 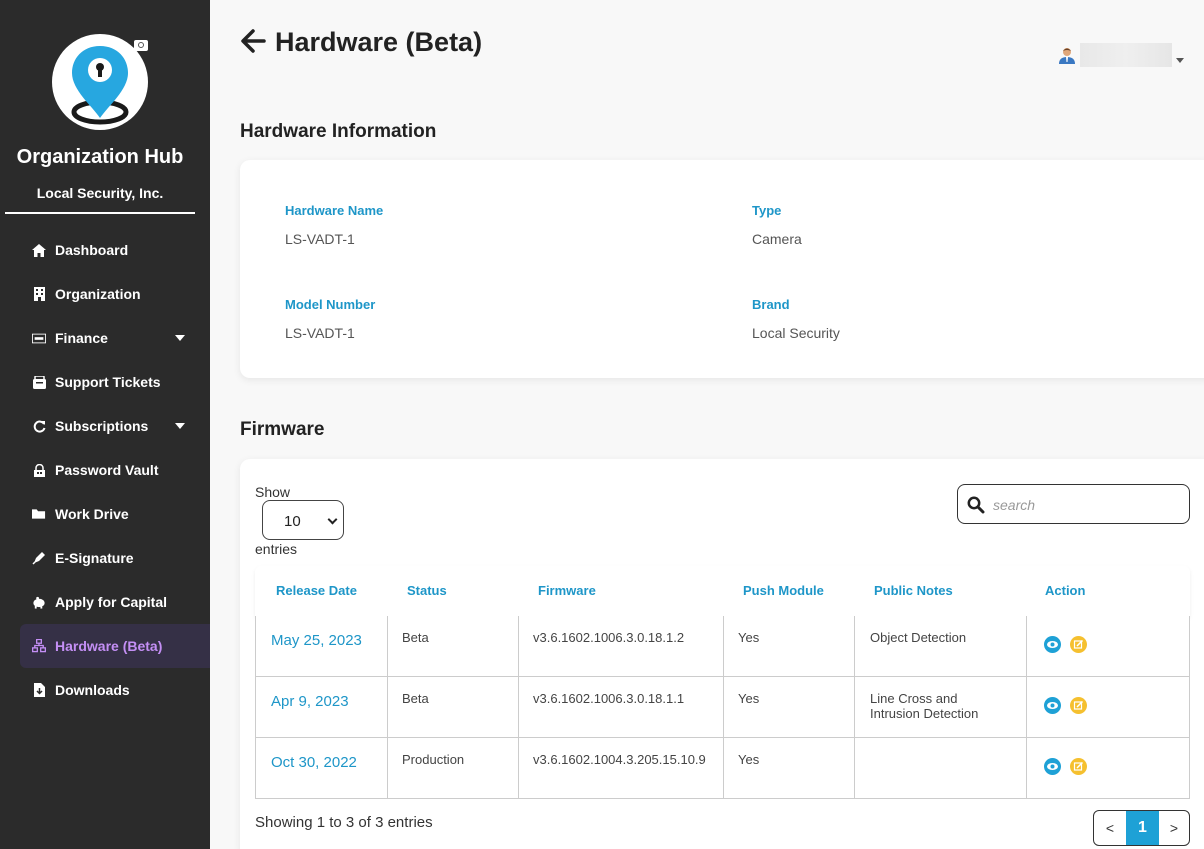 What do you see at coordinates (609, 637) in the screenshot?
I see `firmware-cell: v3.6.1602.1006.3.0.18.1.2` at bounding box center [609, 637].